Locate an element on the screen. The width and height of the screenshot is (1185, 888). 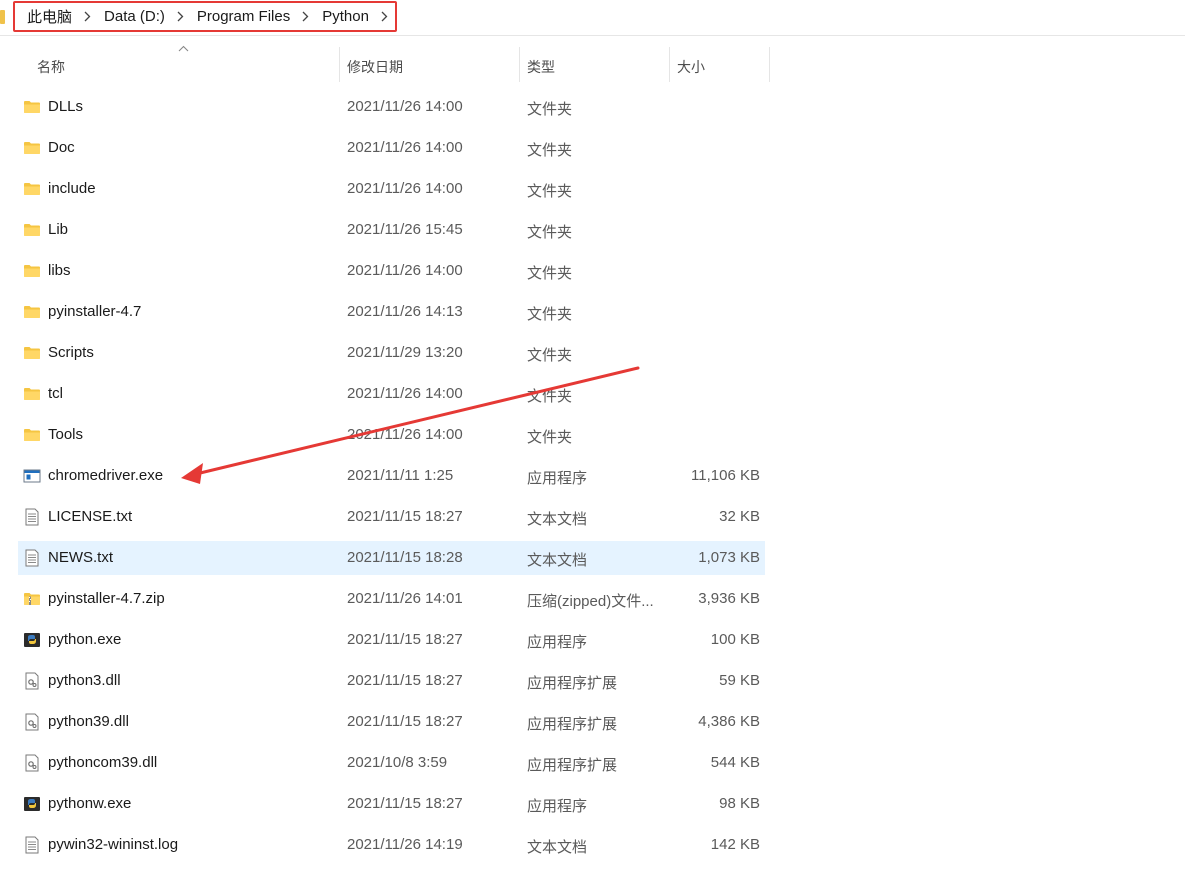
python-icon is located at coordinates (32, 640).